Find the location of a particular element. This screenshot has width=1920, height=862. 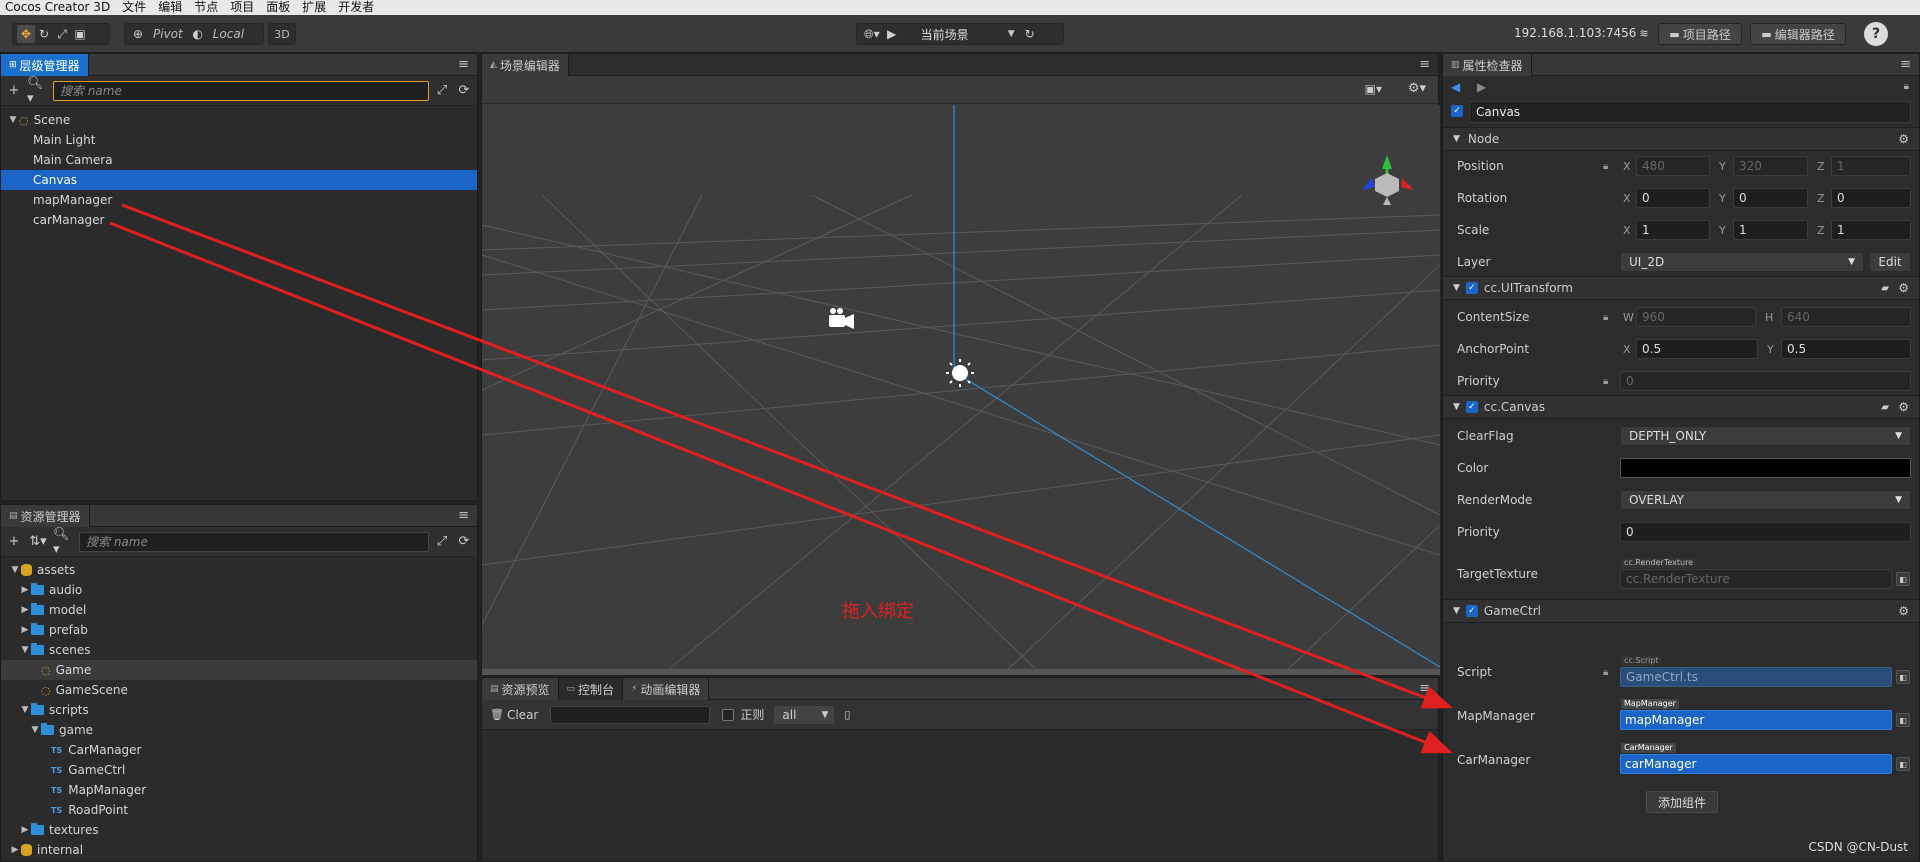

add-node-icon: + is located at coordinates (14, 91).